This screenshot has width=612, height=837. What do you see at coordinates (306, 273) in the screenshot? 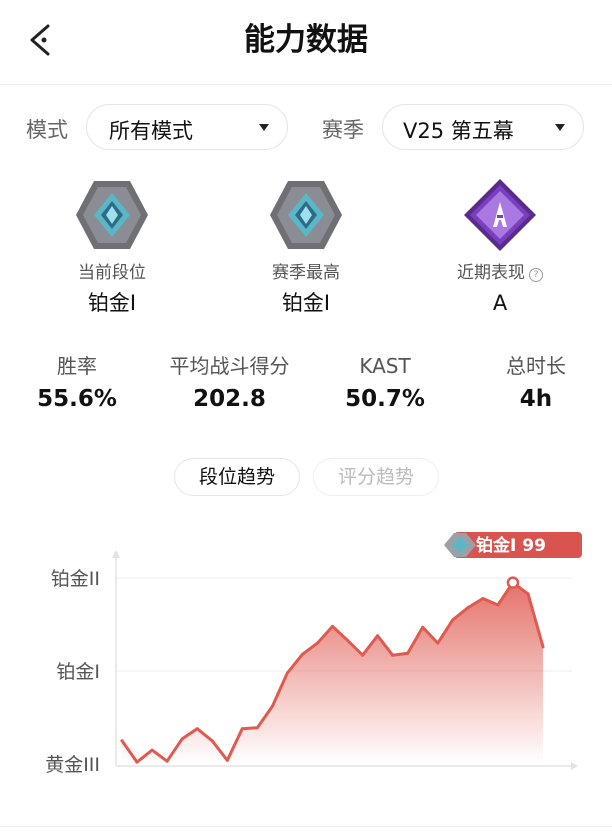
I see `rank-label: 赛季最高` at bounding box center [306, 273].